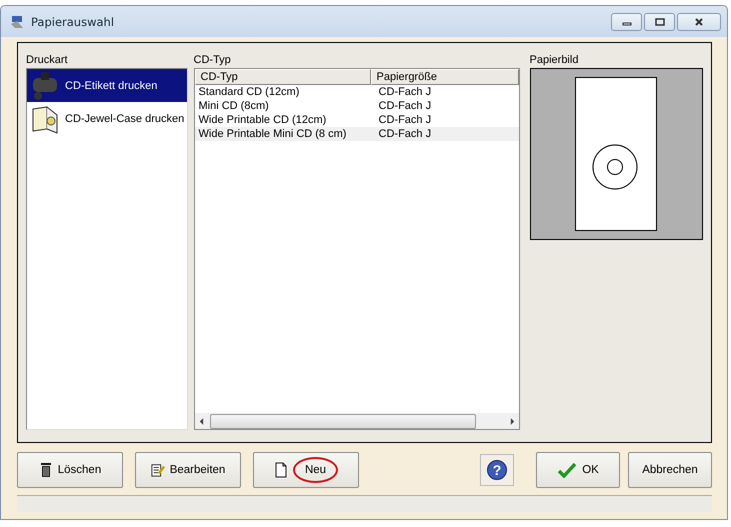 The image size is (731, 527). What do you see at coordinates (45, 470) in the screenshot?
I see `trash-icon` at bounding box center [45, 470].